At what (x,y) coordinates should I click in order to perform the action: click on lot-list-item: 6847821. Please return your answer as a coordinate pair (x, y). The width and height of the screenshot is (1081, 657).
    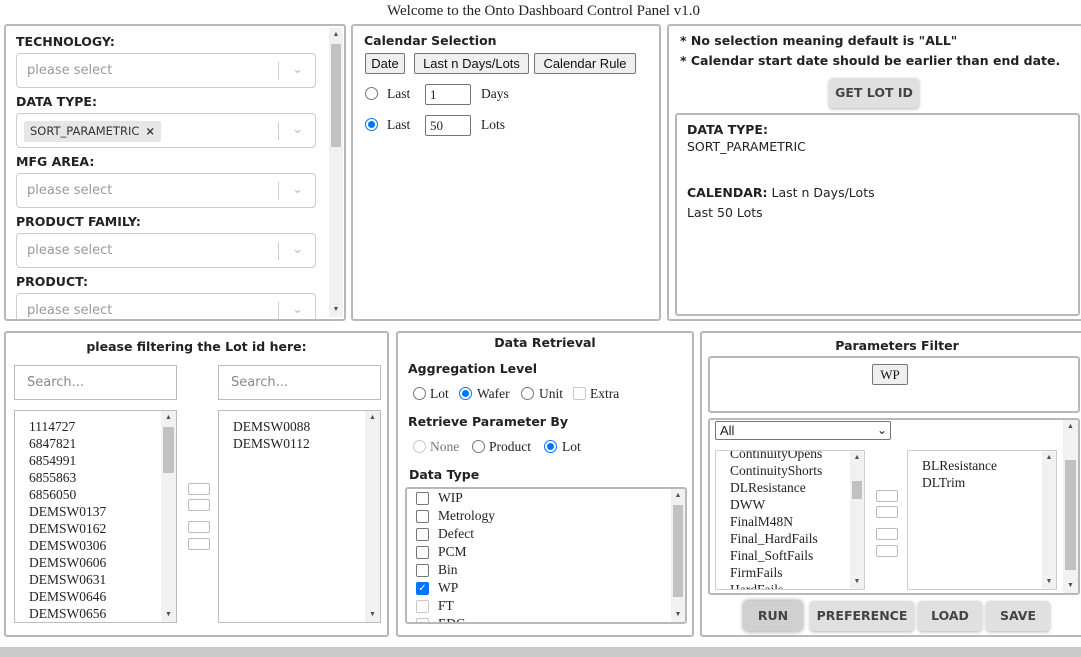
    Looking at the image, I should click on (67, 443).